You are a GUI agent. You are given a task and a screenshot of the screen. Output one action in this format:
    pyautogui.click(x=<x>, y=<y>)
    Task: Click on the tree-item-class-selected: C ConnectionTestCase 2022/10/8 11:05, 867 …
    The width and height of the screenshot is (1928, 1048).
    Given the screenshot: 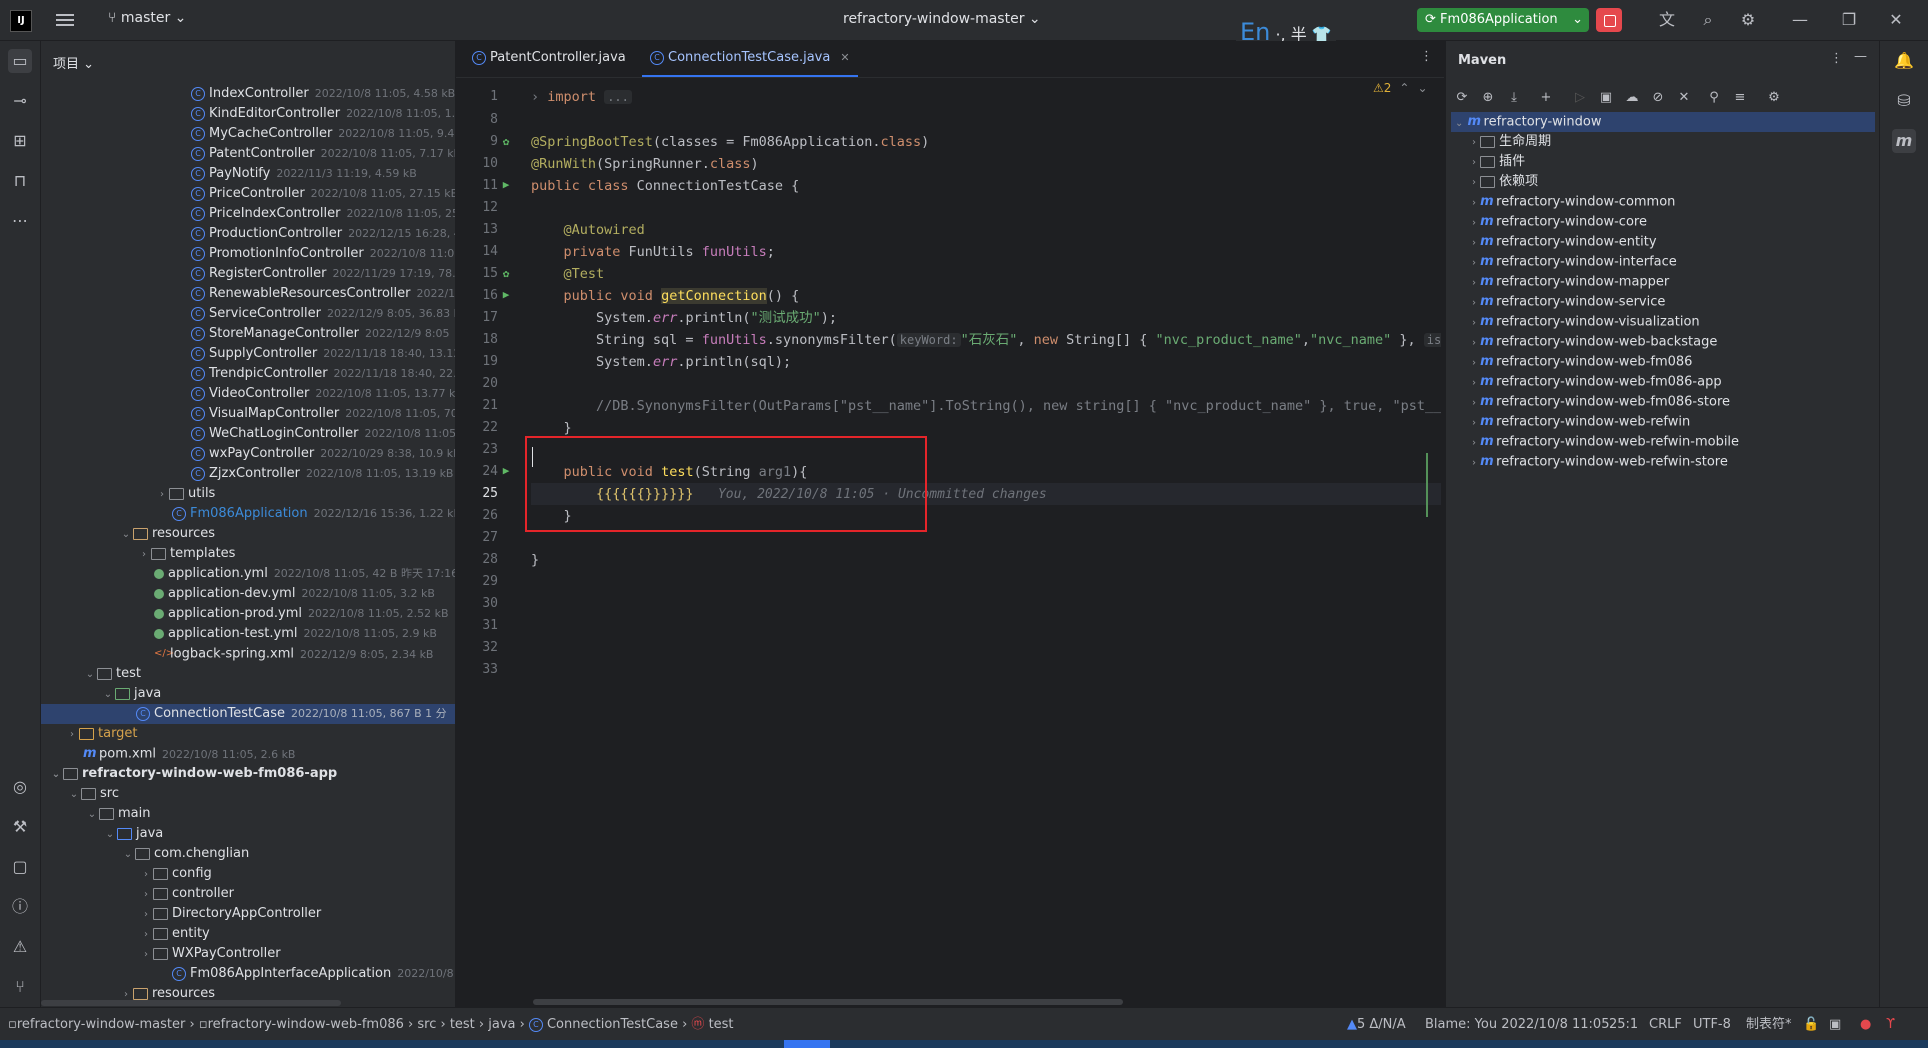 What is the action you would take?
    pyautogui.click(x=248, y=714)
    